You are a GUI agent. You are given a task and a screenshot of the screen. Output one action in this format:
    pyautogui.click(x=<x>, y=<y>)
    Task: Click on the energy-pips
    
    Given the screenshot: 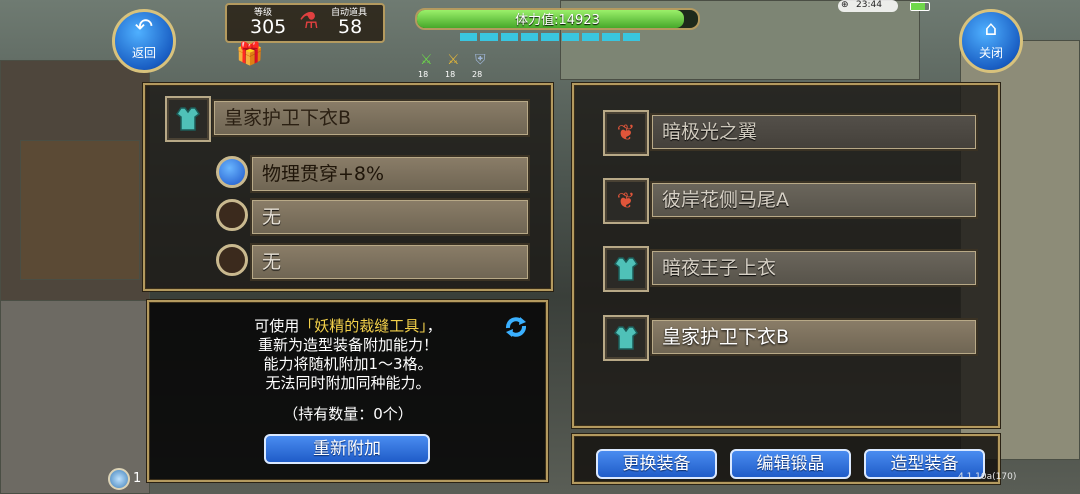 What is the action you would take?
    pyautogui.click(x=550, y=37)
    